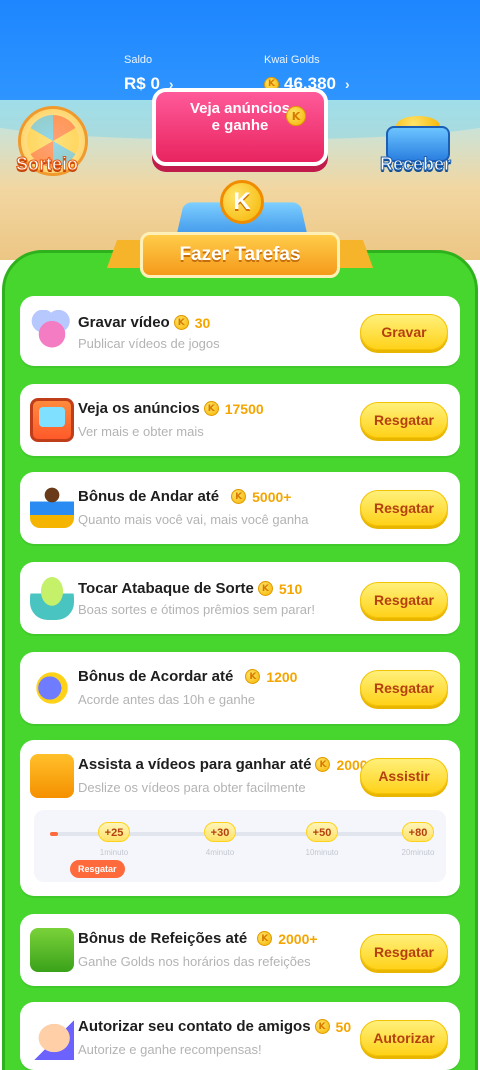 Image resolution: width=480 pixels, height=1070 pixels. I want to click on progress-step: +50 10minuto, so click(322, 839).